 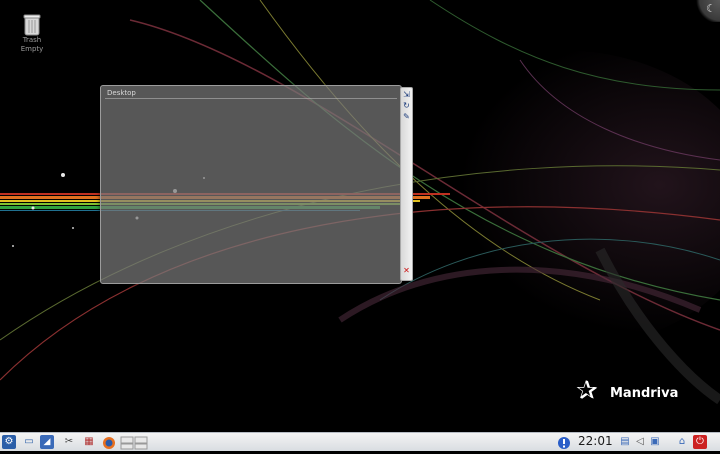 I want to click on network-tray-icon: ▣, so click(x=655, y=441).